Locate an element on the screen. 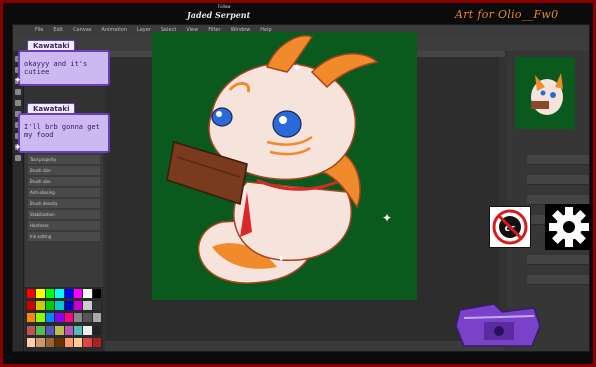  chat-message: I'll brb gonna get my food is located at coordinates (64, 133).